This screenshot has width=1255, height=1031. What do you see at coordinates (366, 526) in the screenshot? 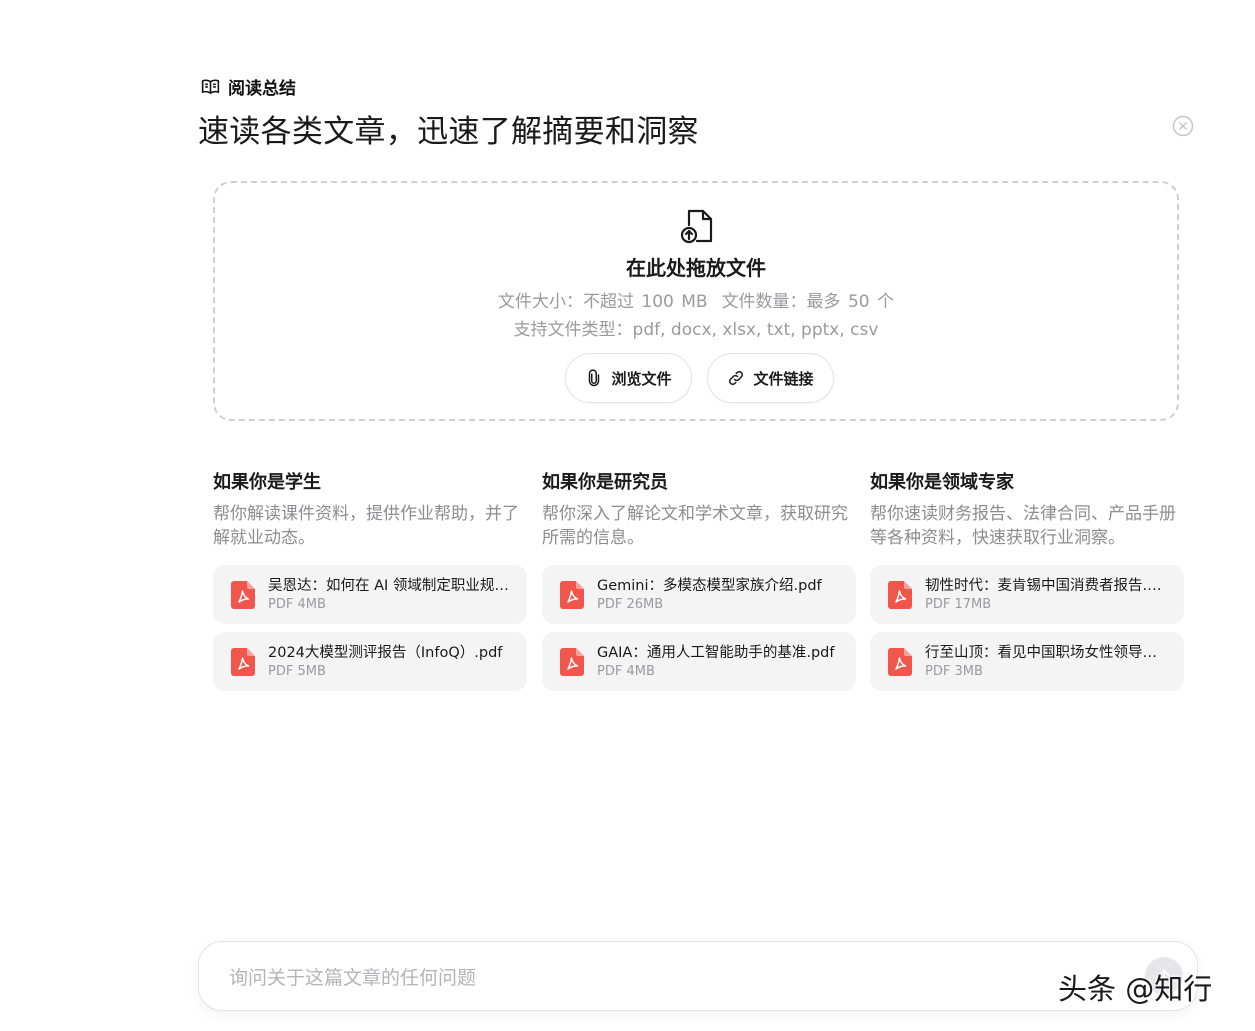
I see `column-description: 帮你解读课件资料，提供作业帮助，并了解就业动态。` at bounding box center [366, 526].